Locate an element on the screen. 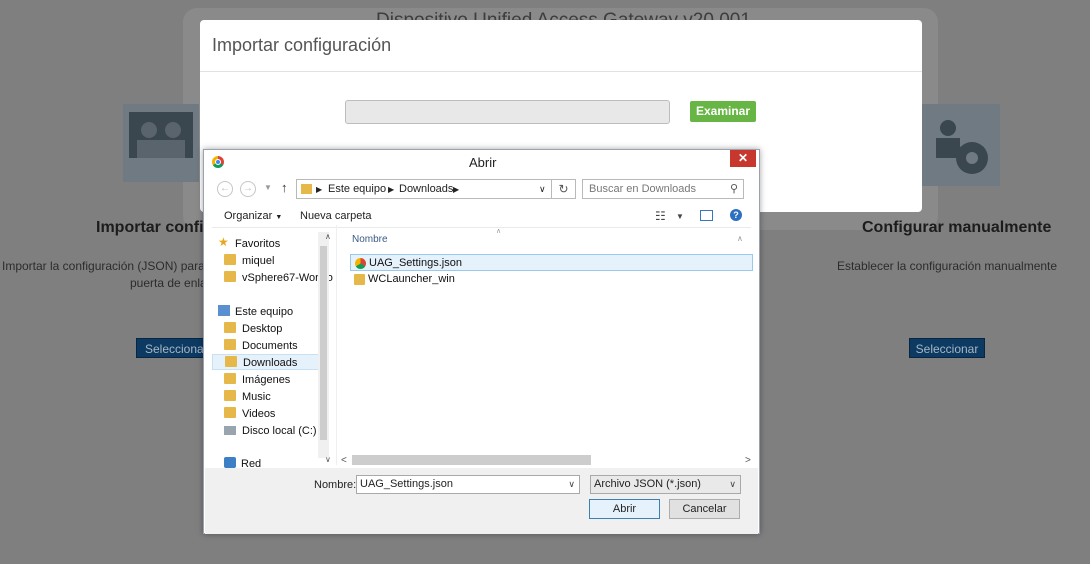  nav-item-label: Downloads is located at coordinates (270, 363).